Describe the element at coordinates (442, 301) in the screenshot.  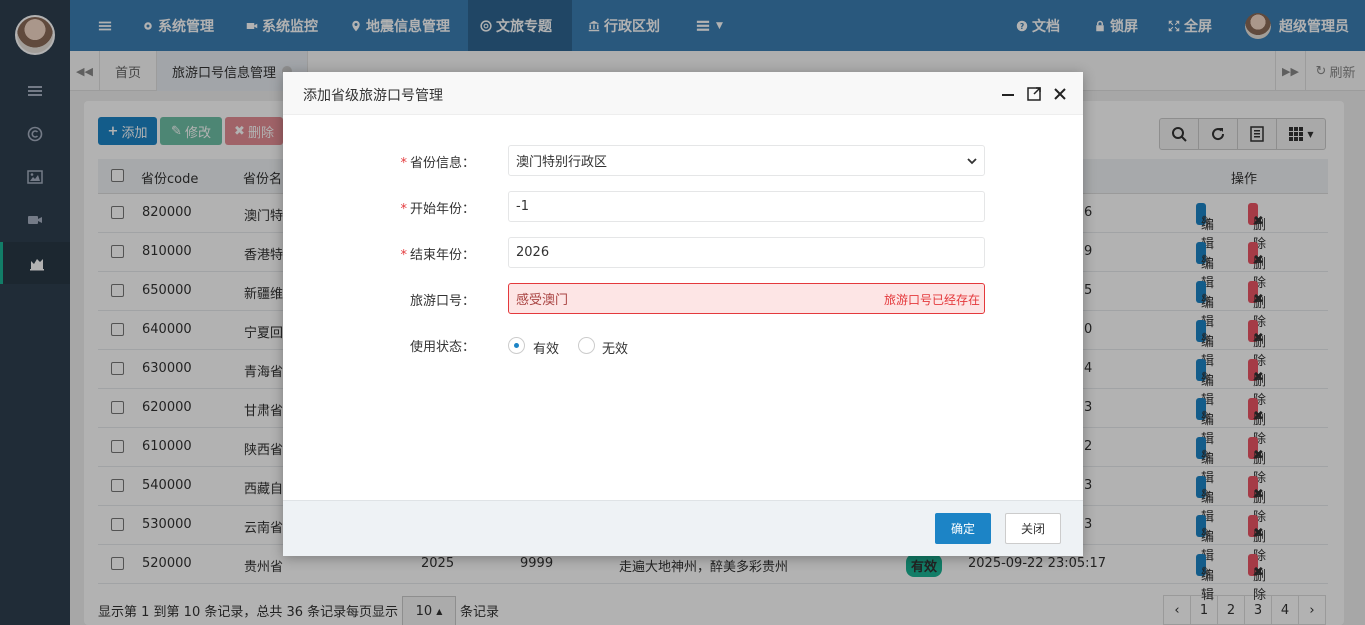
I see `slogan-label: 旅游口号：` at that location.